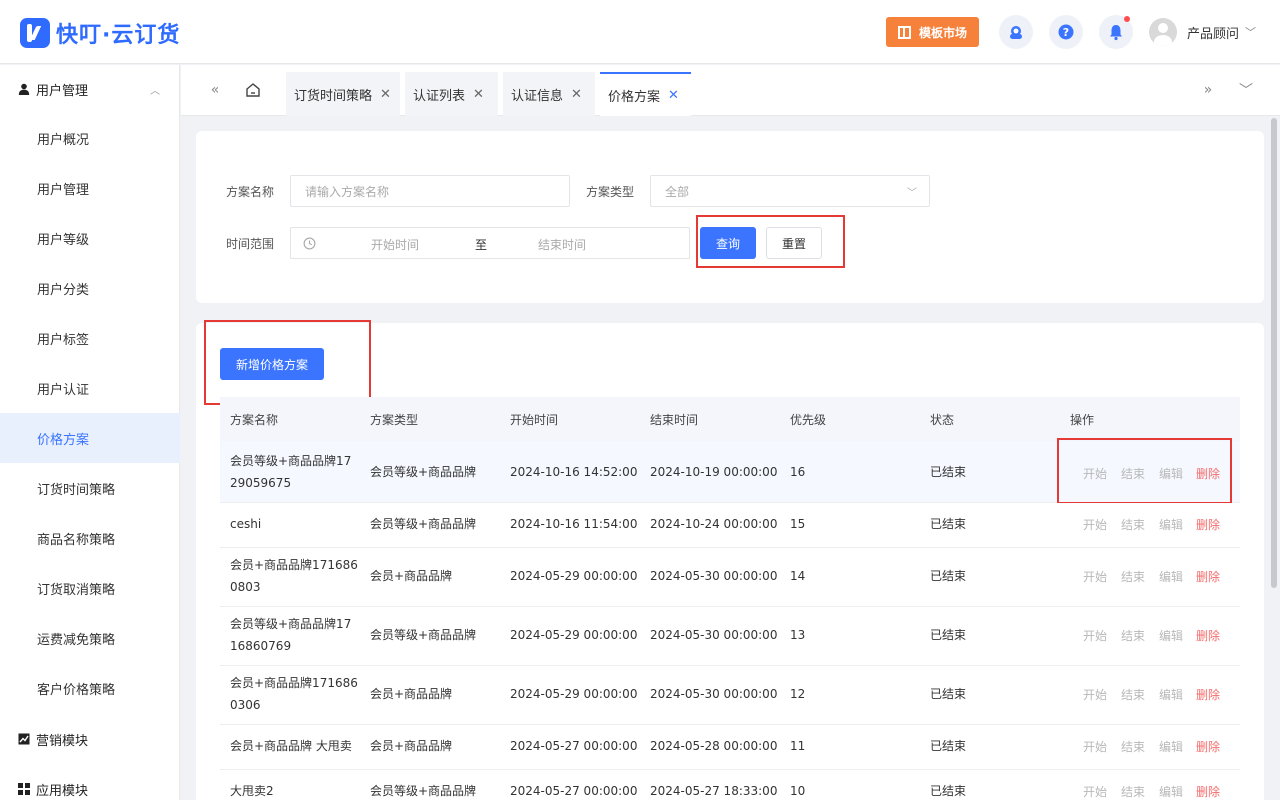 This screenshot has height=800, width=1280. Describe the element at coordinates (798, 635) in the screenshot. I see `priority-cell: 13` at that location.